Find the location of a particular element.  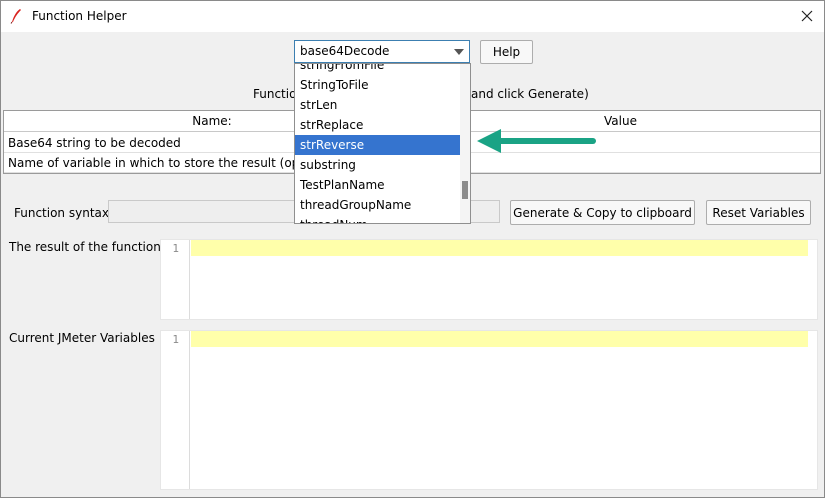

function-select-value: base64Decode is located at coordinates (345, 51).